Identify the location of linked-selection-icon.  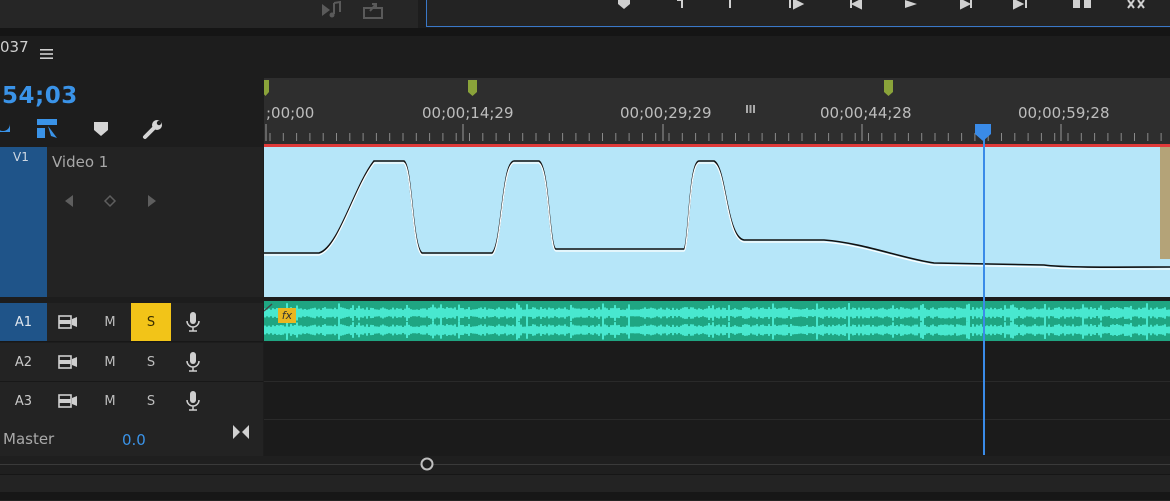
(47, 129).